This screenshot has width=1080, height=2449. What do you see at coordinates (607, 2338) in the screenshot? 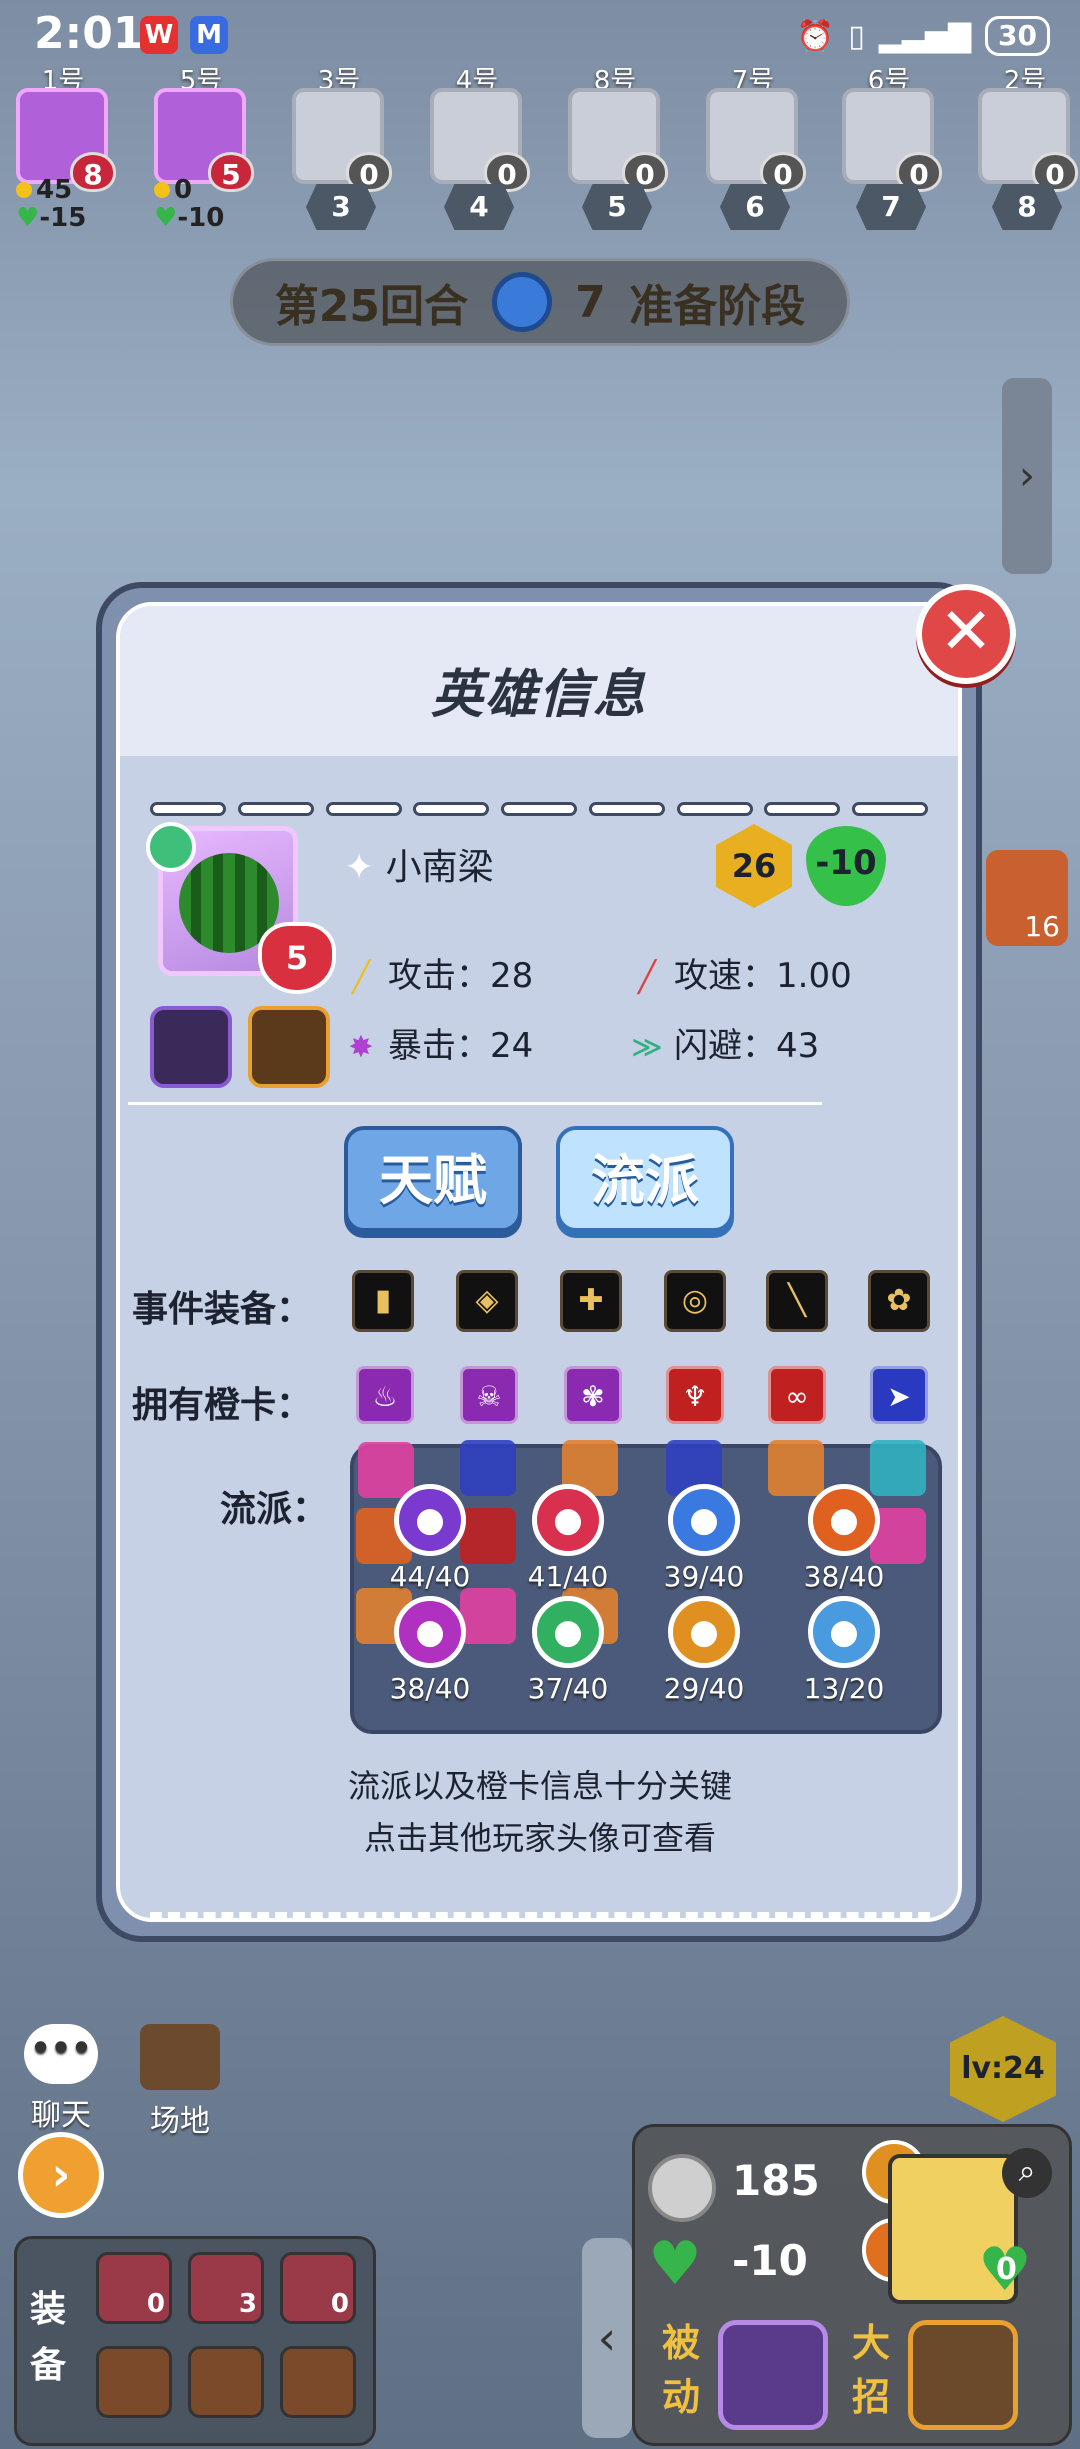
I see `collapse-left-button: ‹` at bounding box center [607, 2338].